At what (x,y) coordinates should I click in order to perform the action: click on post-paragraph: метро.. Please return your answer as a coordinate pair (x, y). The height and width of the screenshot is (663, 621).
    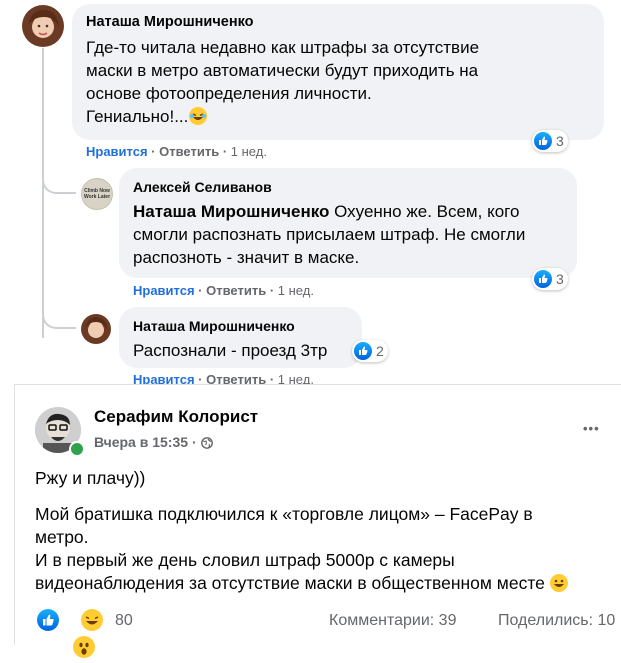
    Looking at the image, I should click on (62, 537).